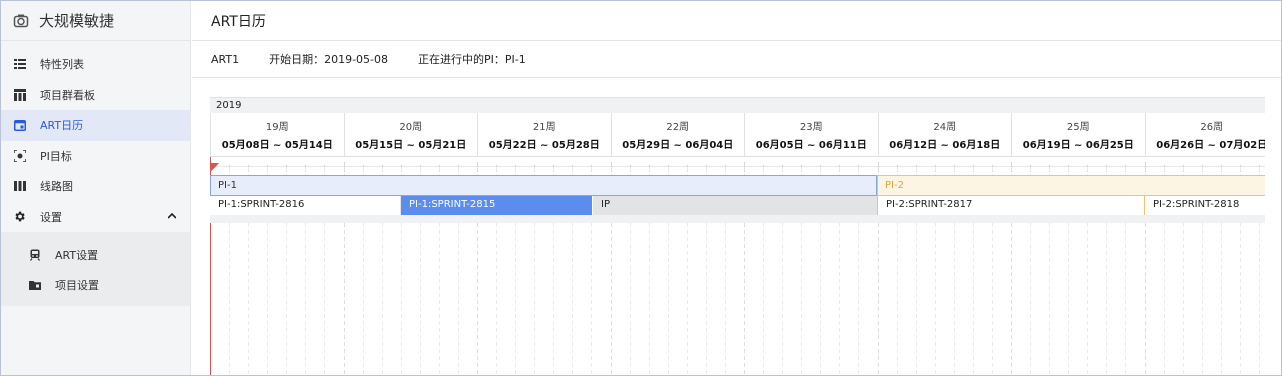  Describe the element at coordinates (95, 64) in the screenshot. I see `sidebar-item-feature-list: 特性列表` at that location.